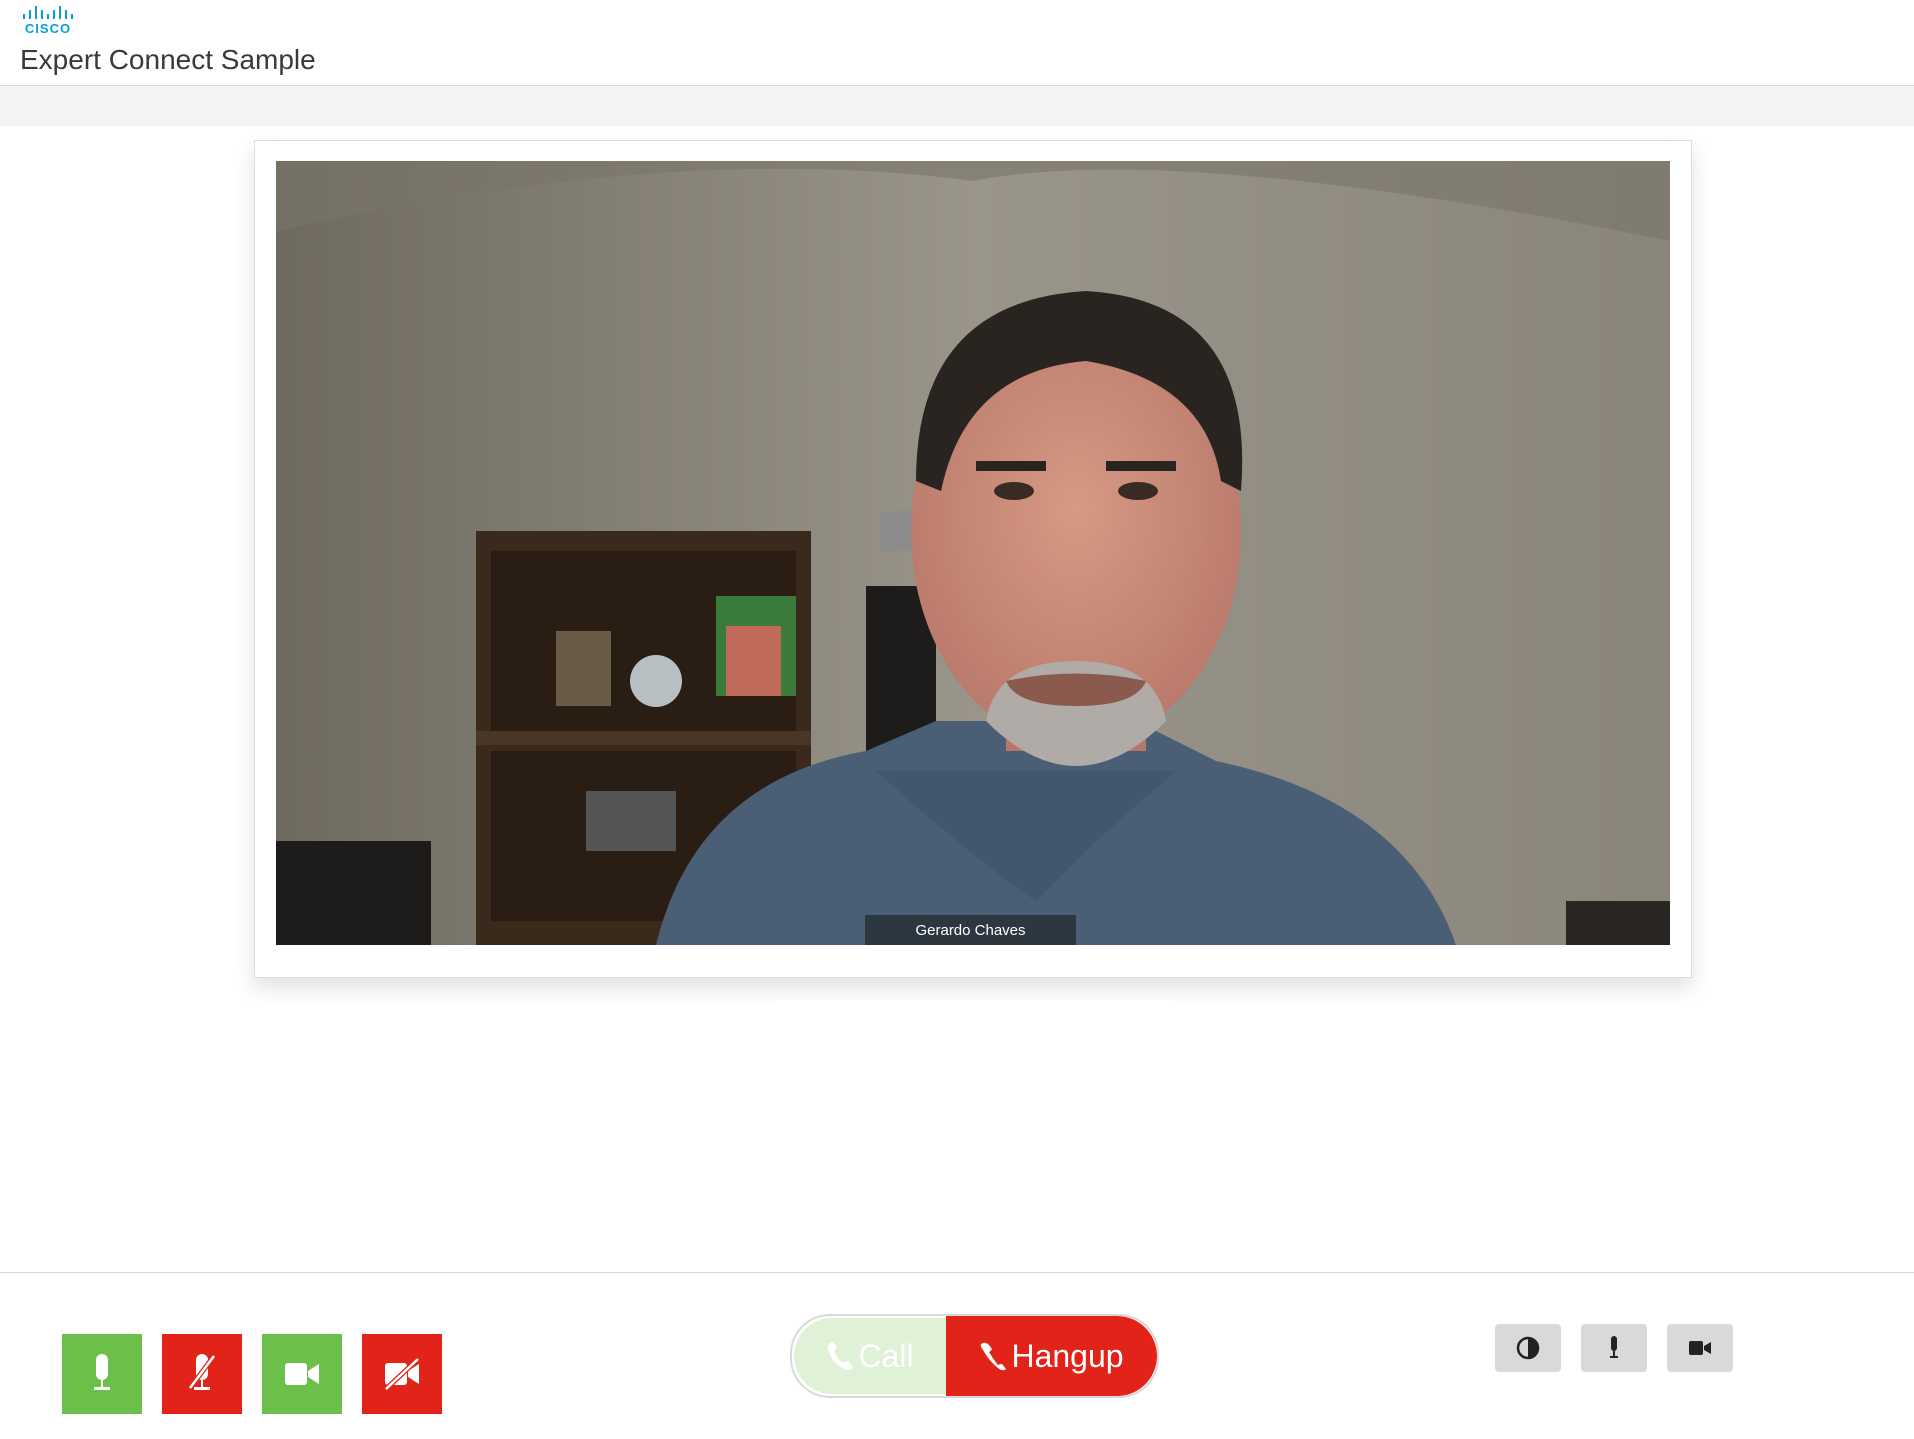 The width and height of the screenshot is (1914, 1439). I want to click on microphone-toggle-button, so click(1614, 1348).